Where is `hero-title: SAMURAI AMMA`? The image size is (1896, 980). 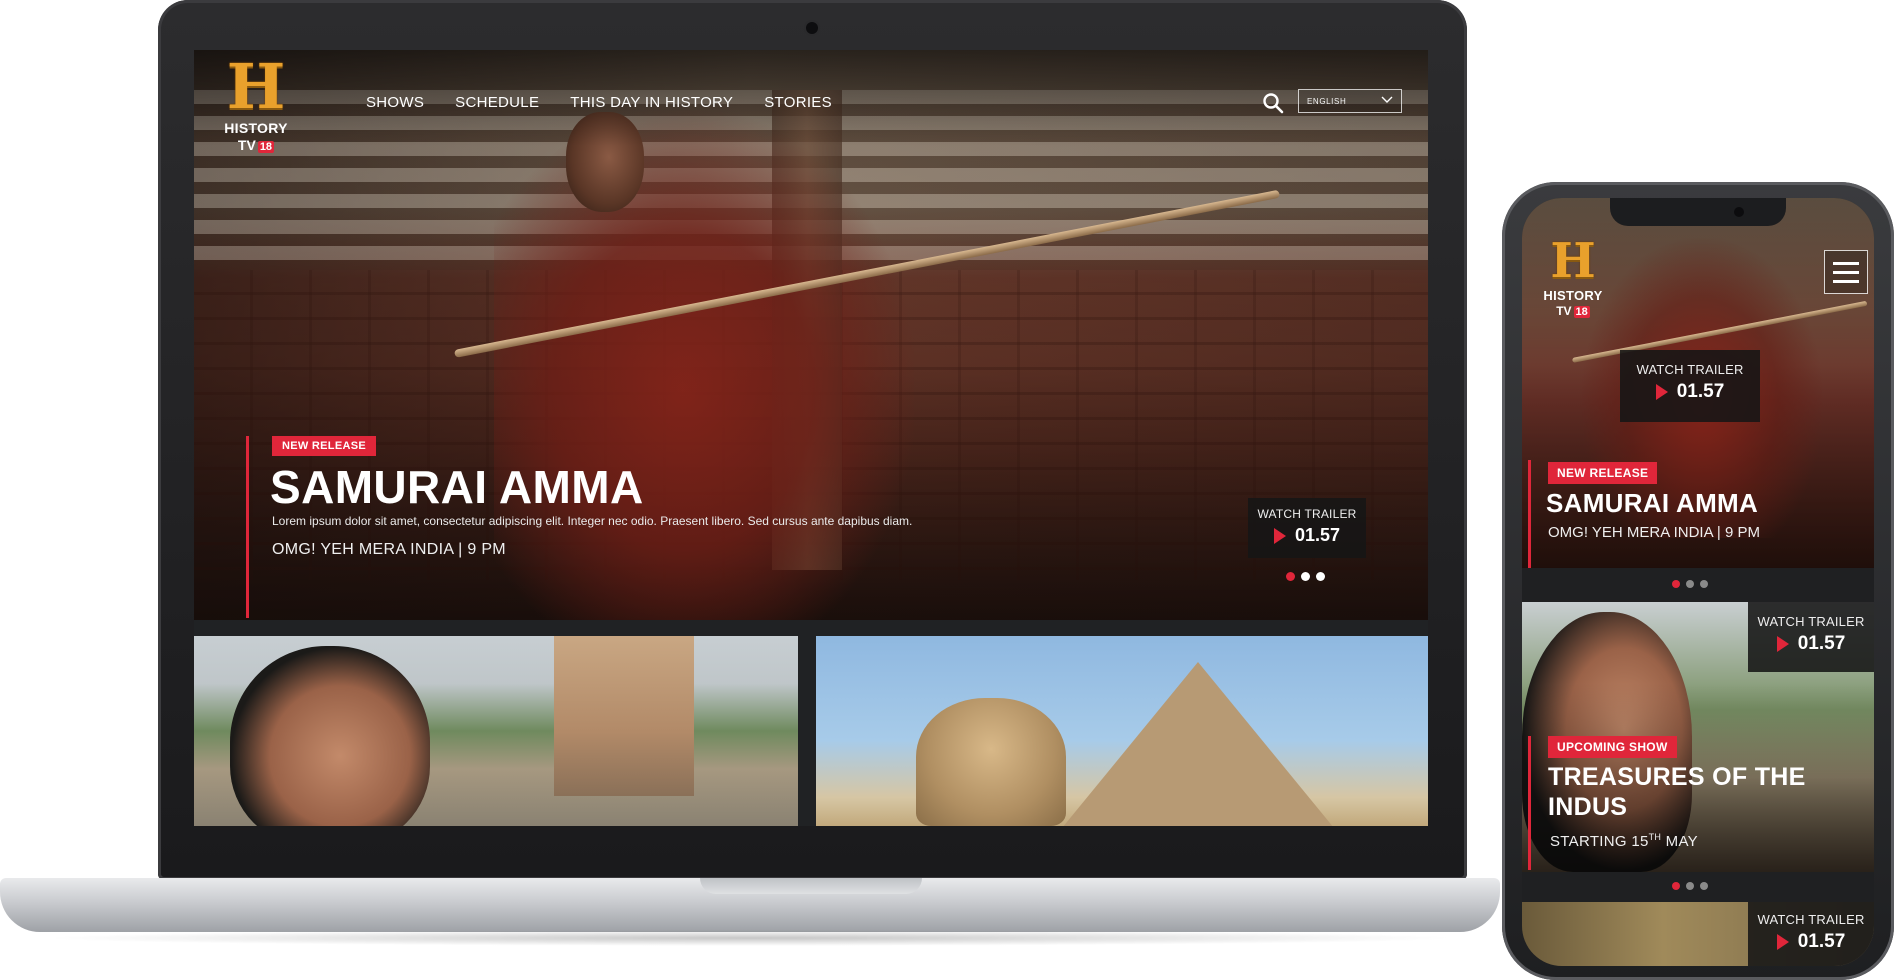
hero-title: SAMURAI AMMA is located at coordinates (457, 487).